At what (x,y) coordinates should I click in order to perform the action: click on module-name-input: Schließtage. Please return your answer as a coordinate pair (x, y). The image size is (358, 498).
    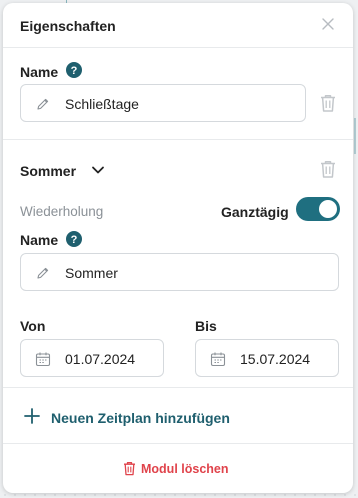
    Looking at the image, I should click on (163, 103).